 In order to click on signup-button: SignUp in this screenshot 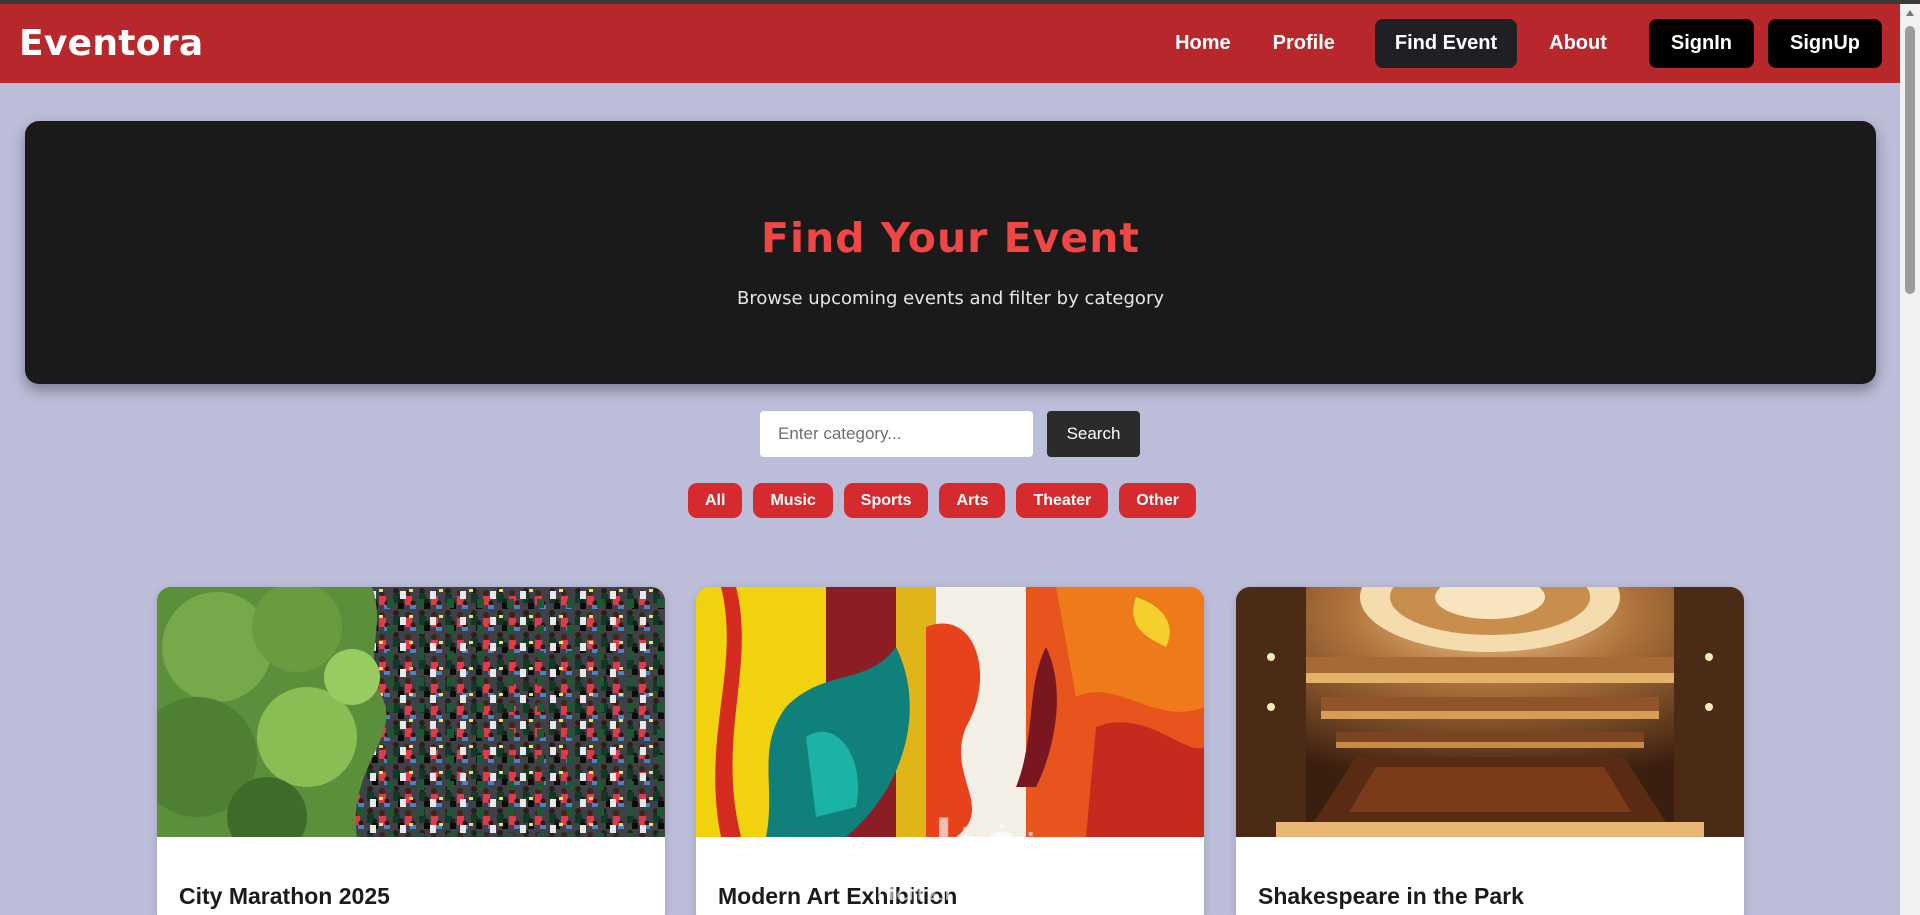, I will do `click(1825, 43)`.